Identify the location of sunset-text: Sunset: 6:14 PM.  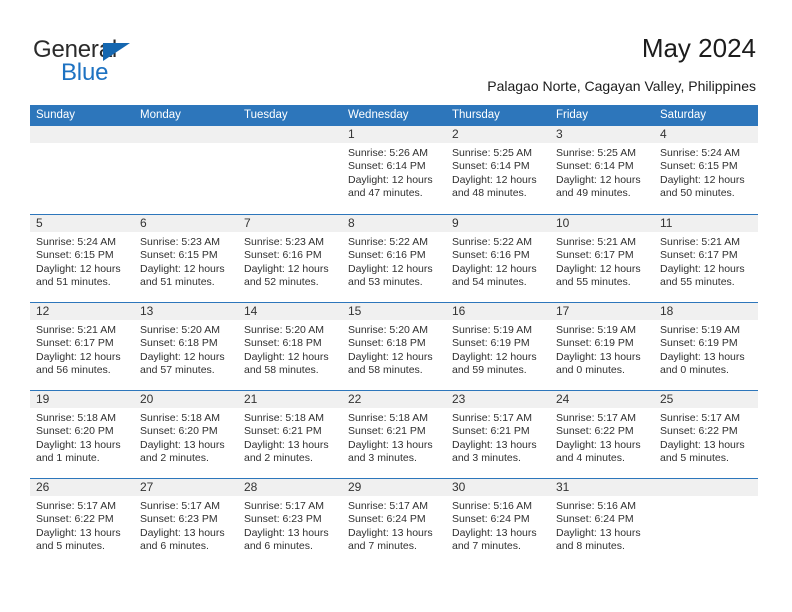
(491, 166).